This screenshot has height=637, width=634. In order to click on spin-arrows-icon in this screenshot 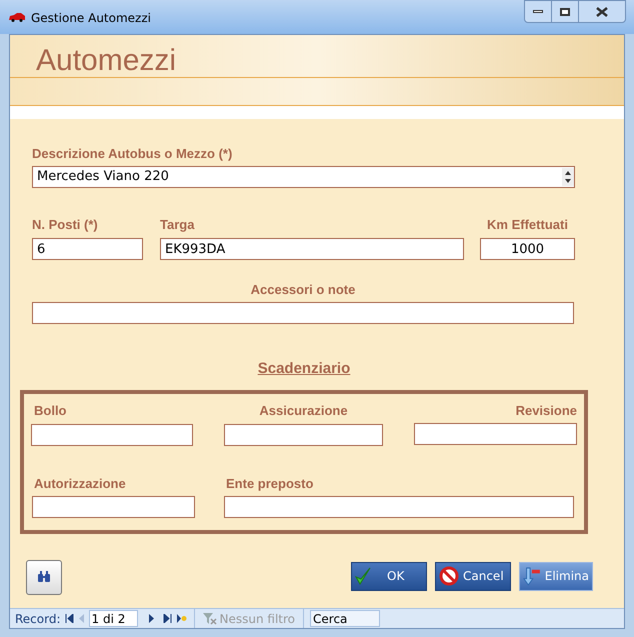, I will do `click(568, 177)`.